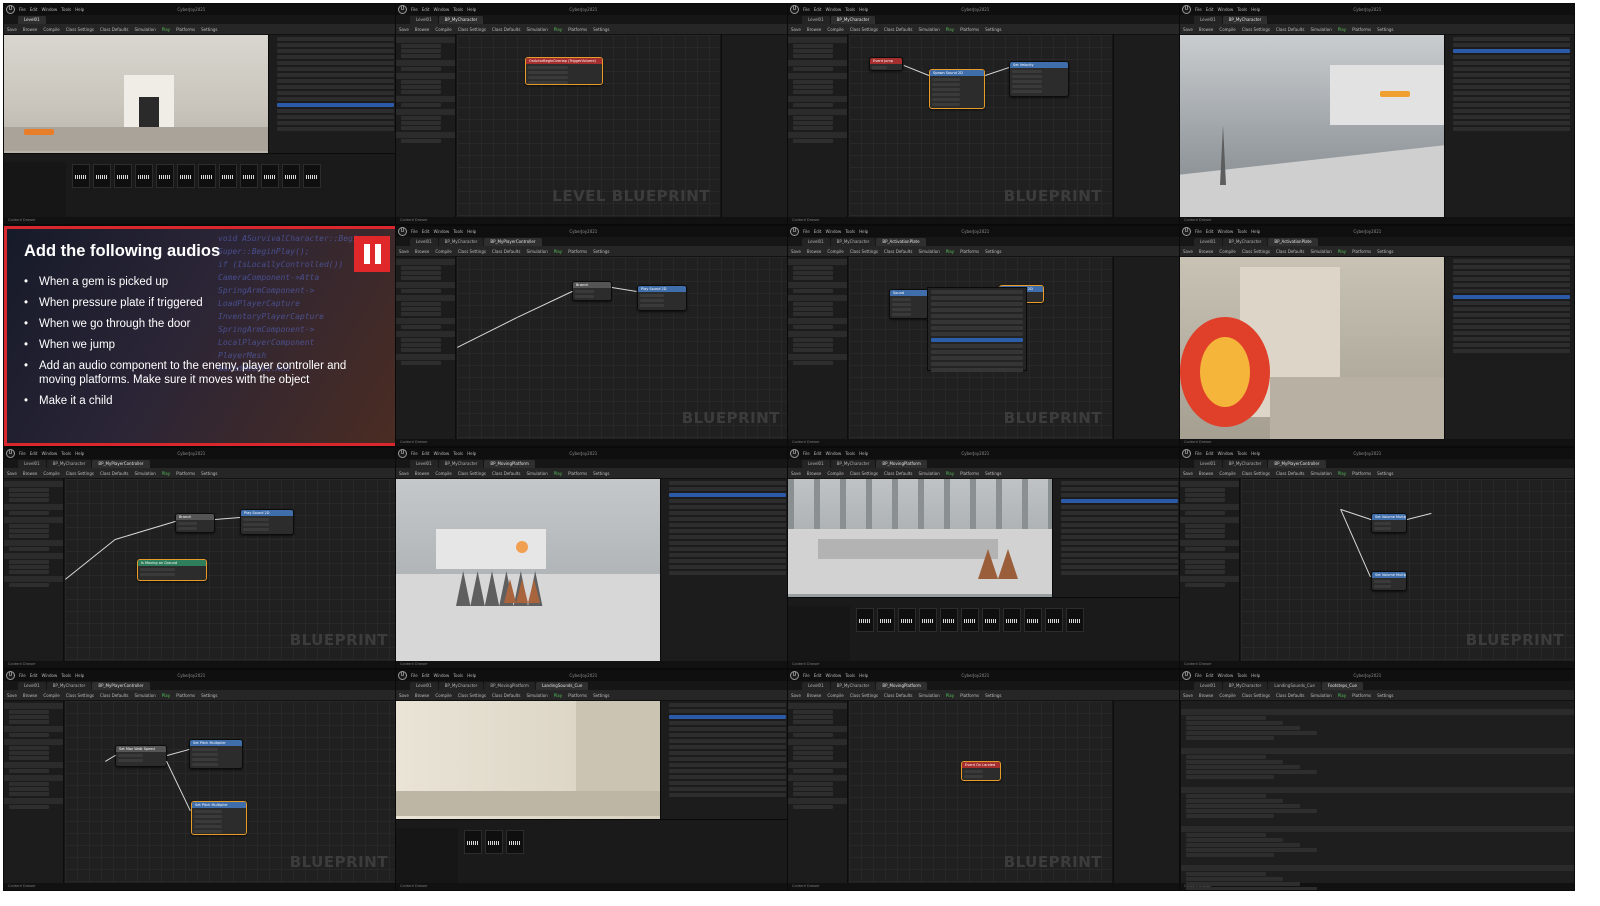  Describe the element at coordinates (818, 675) in the screenshot. I see `menu-edit: Edit` at that location.